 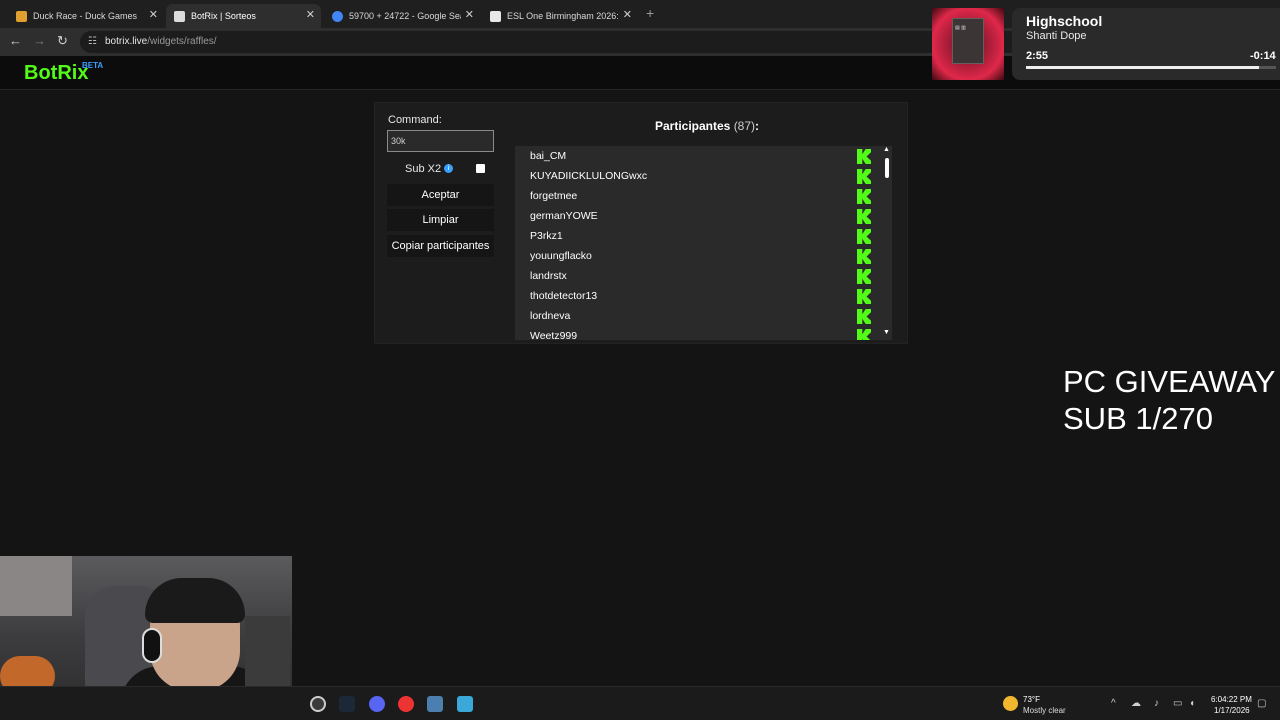 I want to click on sub-x2-option: Sub X2 i, so click(x=440, y=170).